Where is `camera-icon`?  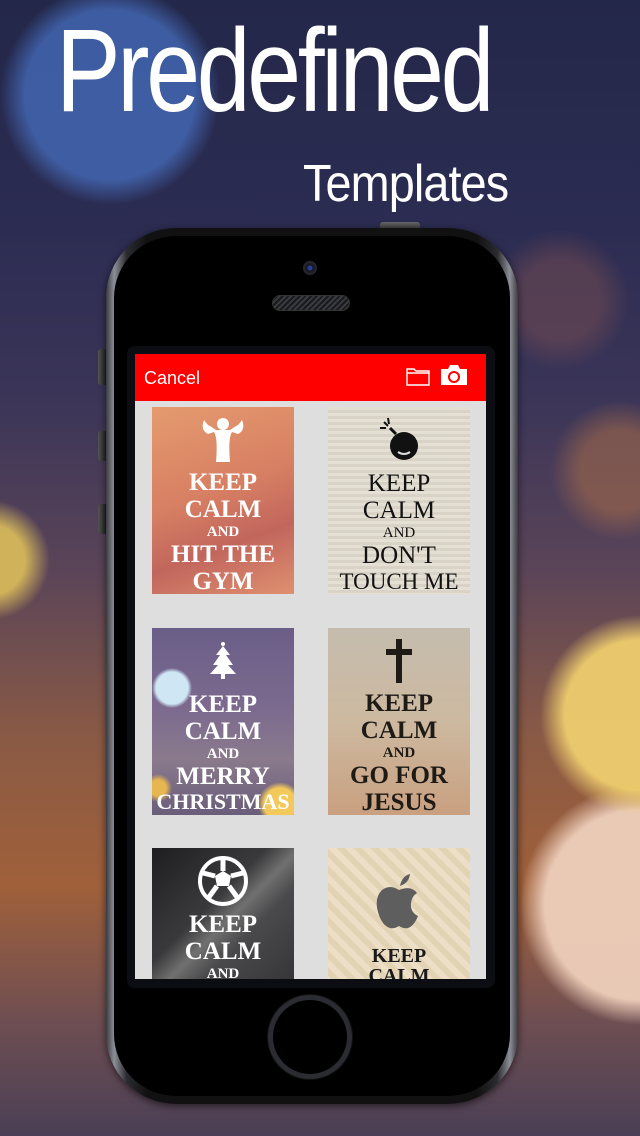
camera-icon is located at coordinates (454, 377).